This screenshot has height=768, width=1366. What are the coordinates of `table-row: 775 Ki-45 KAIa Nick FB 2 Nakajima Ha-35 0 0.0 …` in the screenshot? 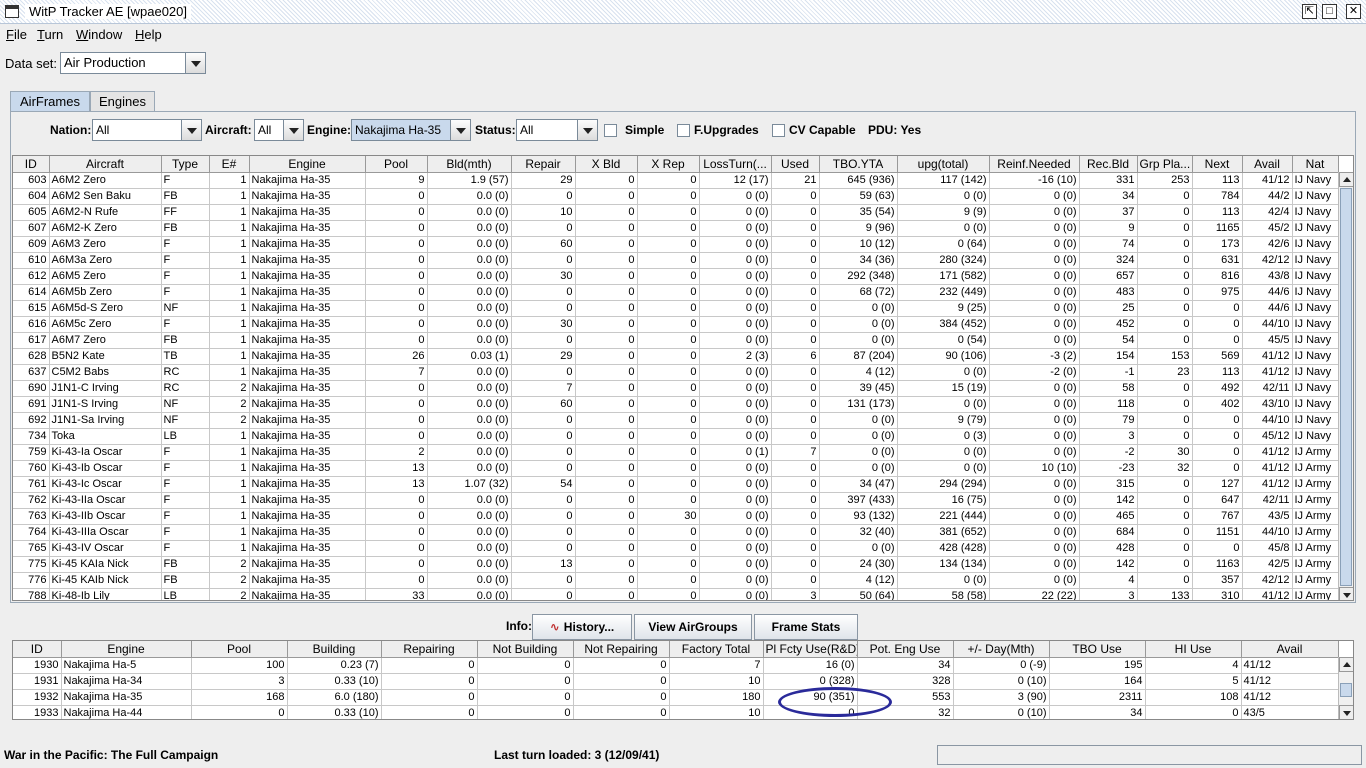 It's located at (676, 564).